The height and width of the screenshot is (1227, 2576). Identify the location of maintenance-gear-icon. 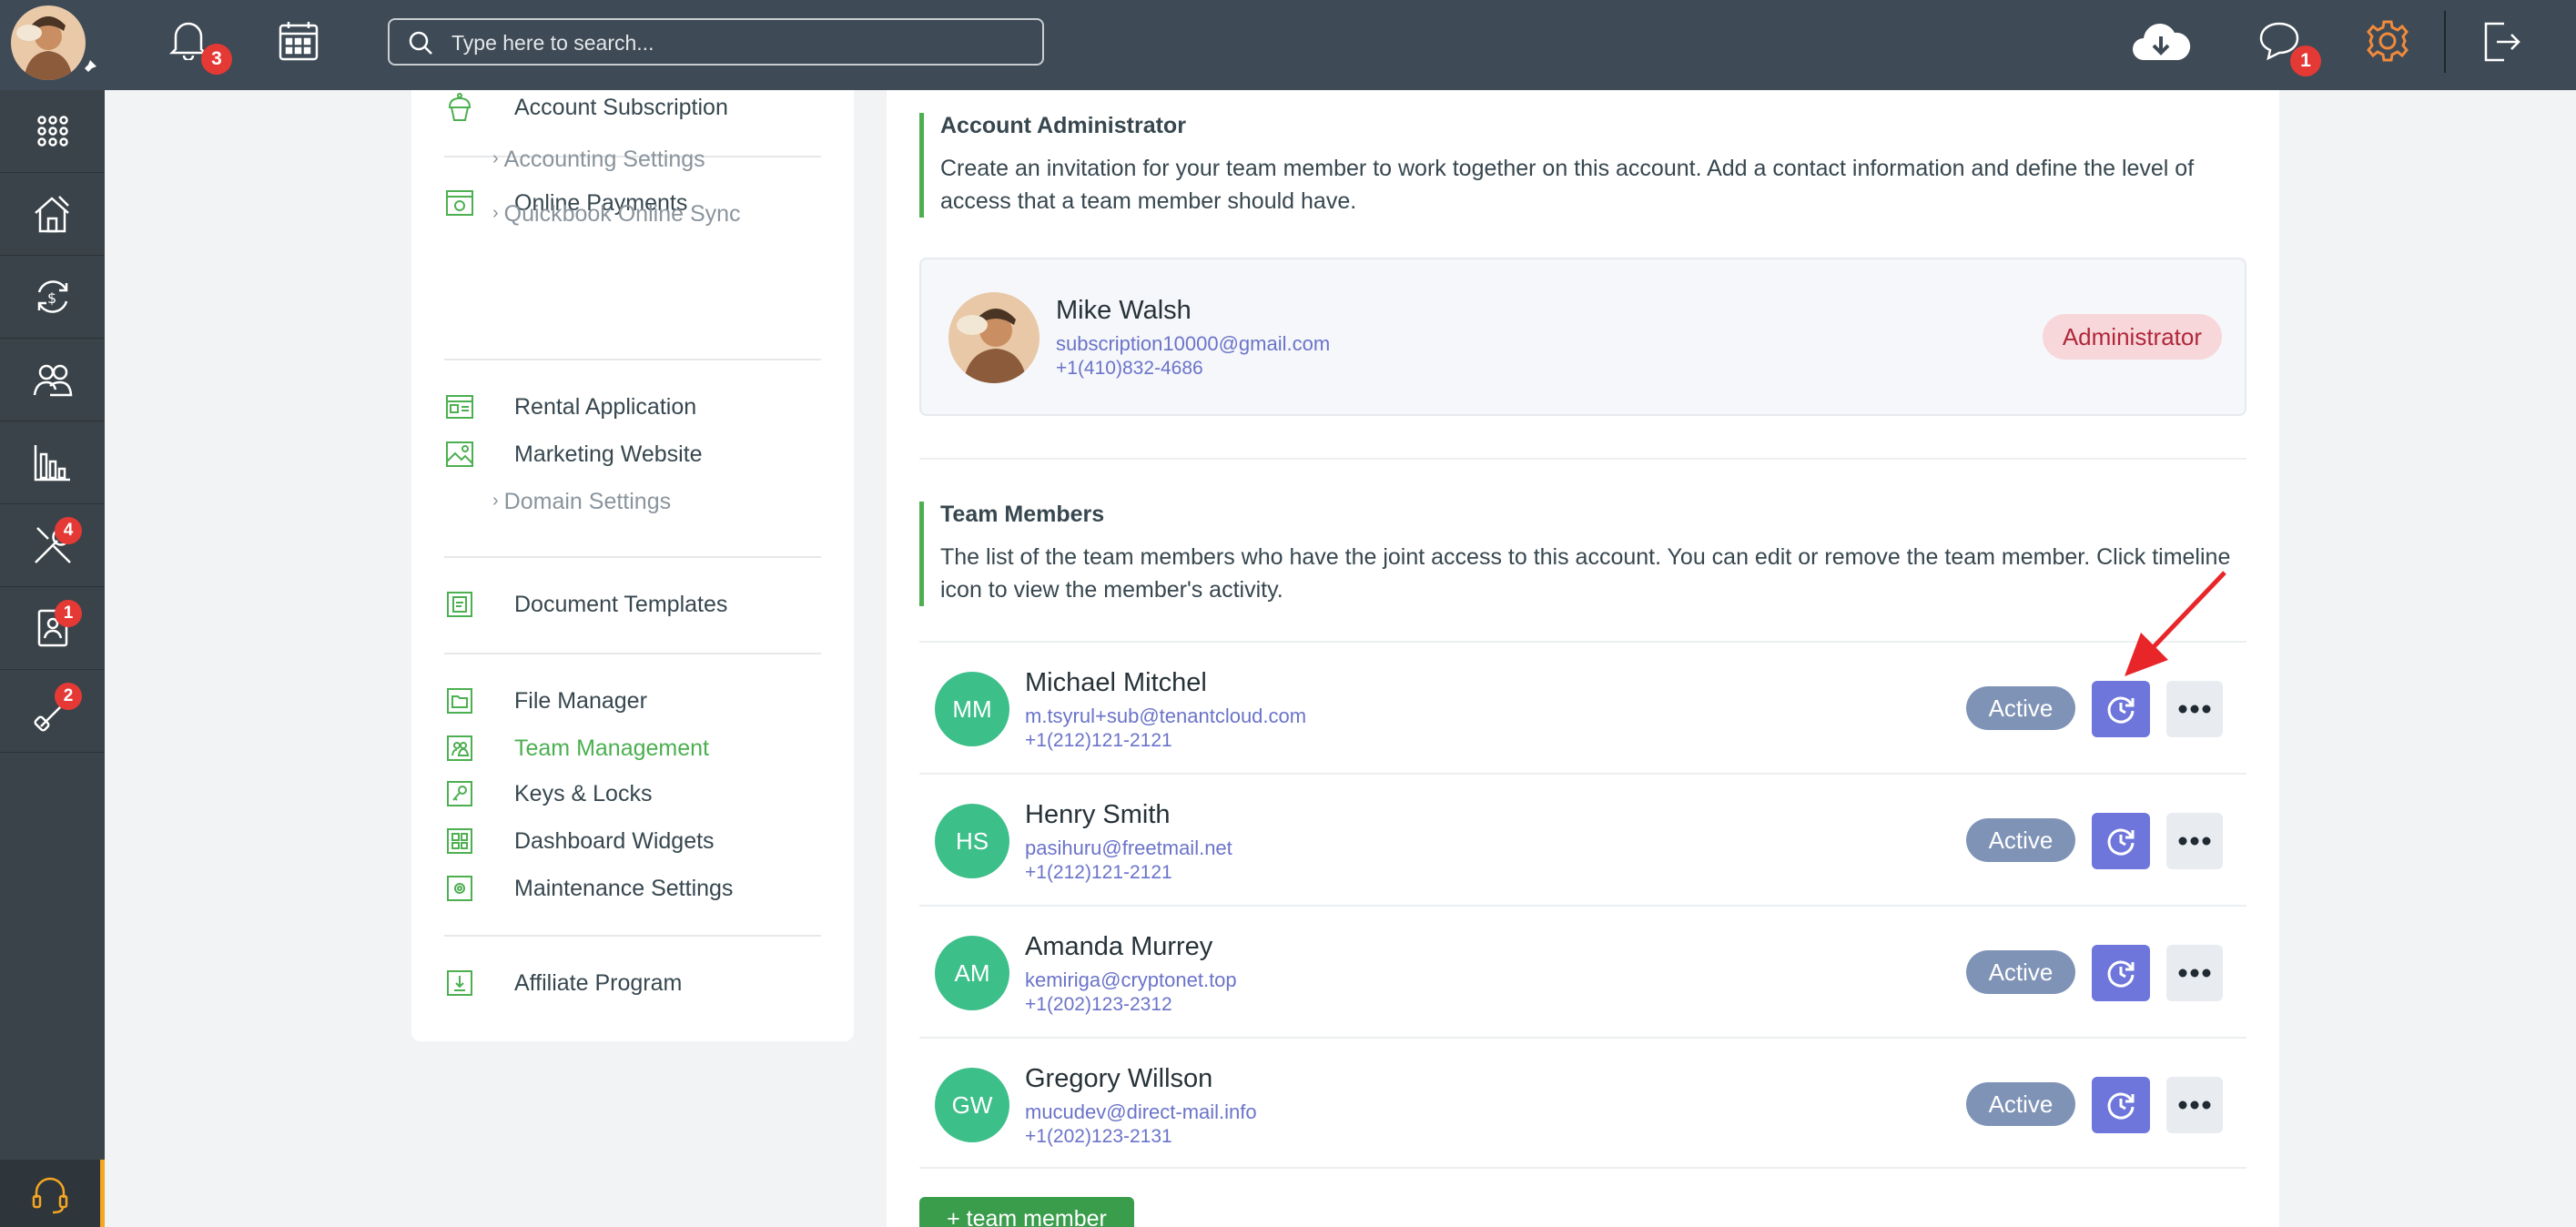
(459, 888).